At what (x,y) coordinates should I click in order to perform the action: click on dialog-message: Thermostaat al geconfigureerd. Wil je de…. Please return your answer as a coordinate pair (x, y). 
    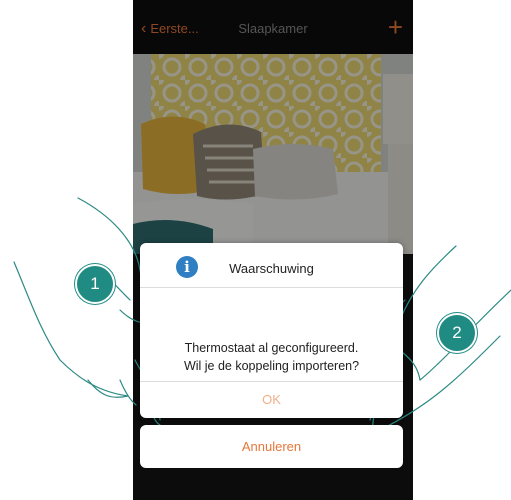
    Looking at the image, I should click on (271, 357).